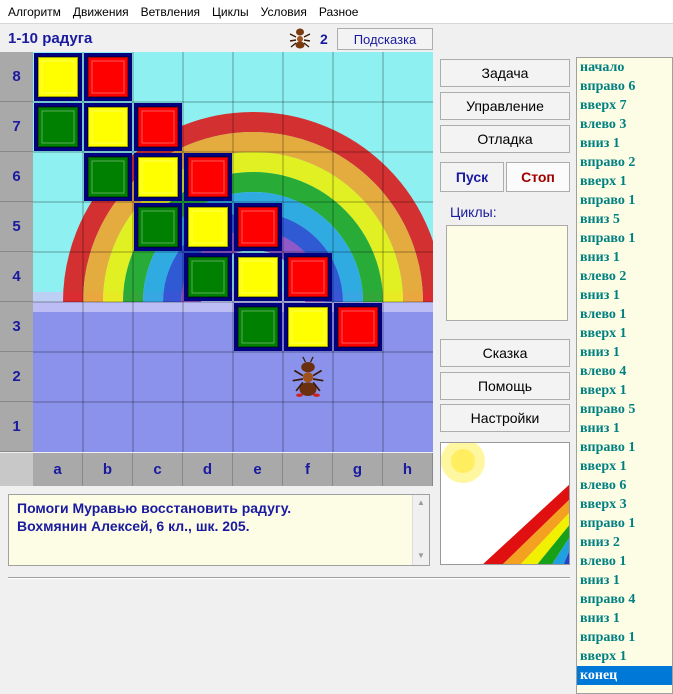 Image resolution: width=673 pixels, height=694 pixels. Describe the element at coordinates (16, 177) in the screenshot. I see `rank-label: 6` at that location.